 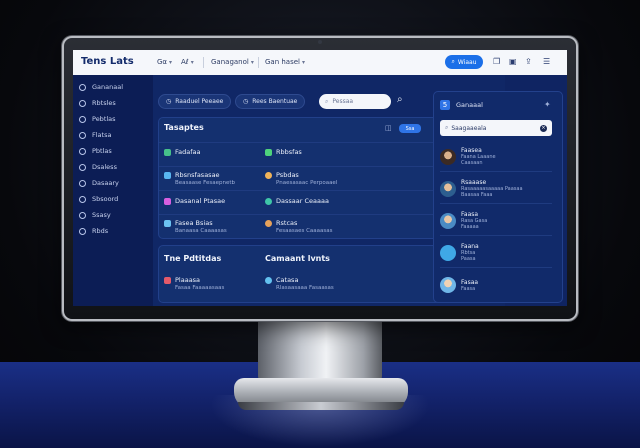 What do you see at coordinates (97, 103) in the screenshot?
I see `sidebar-item-2: Rbtsles` at bounding box center [97, 103].